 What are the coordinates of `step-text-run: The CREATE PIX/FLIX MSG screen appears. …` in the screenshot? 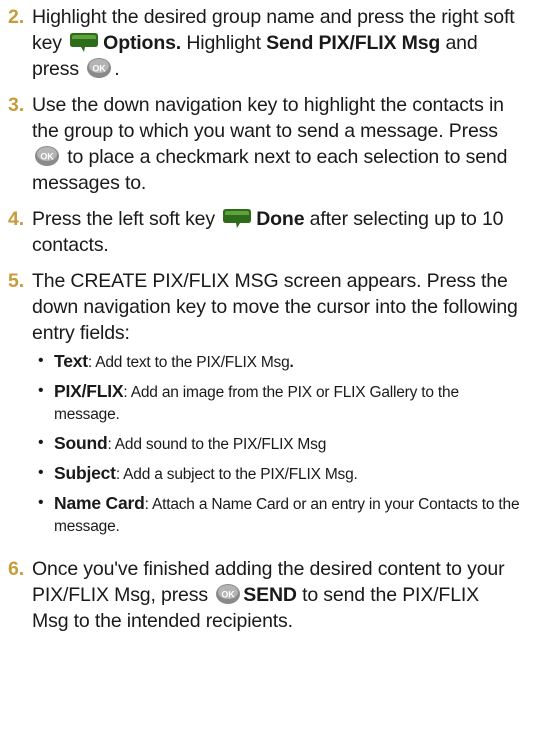 It's located at (275, 307).